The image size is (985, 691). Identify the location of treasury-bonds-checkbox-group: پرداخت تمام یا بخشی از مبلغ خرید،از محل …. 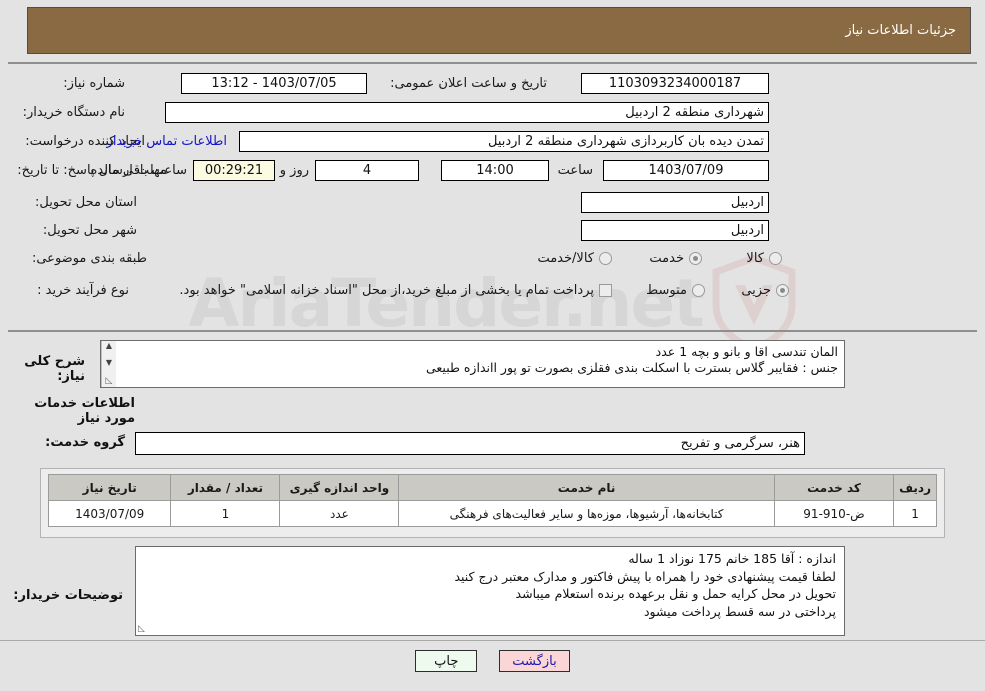
(395, 290).